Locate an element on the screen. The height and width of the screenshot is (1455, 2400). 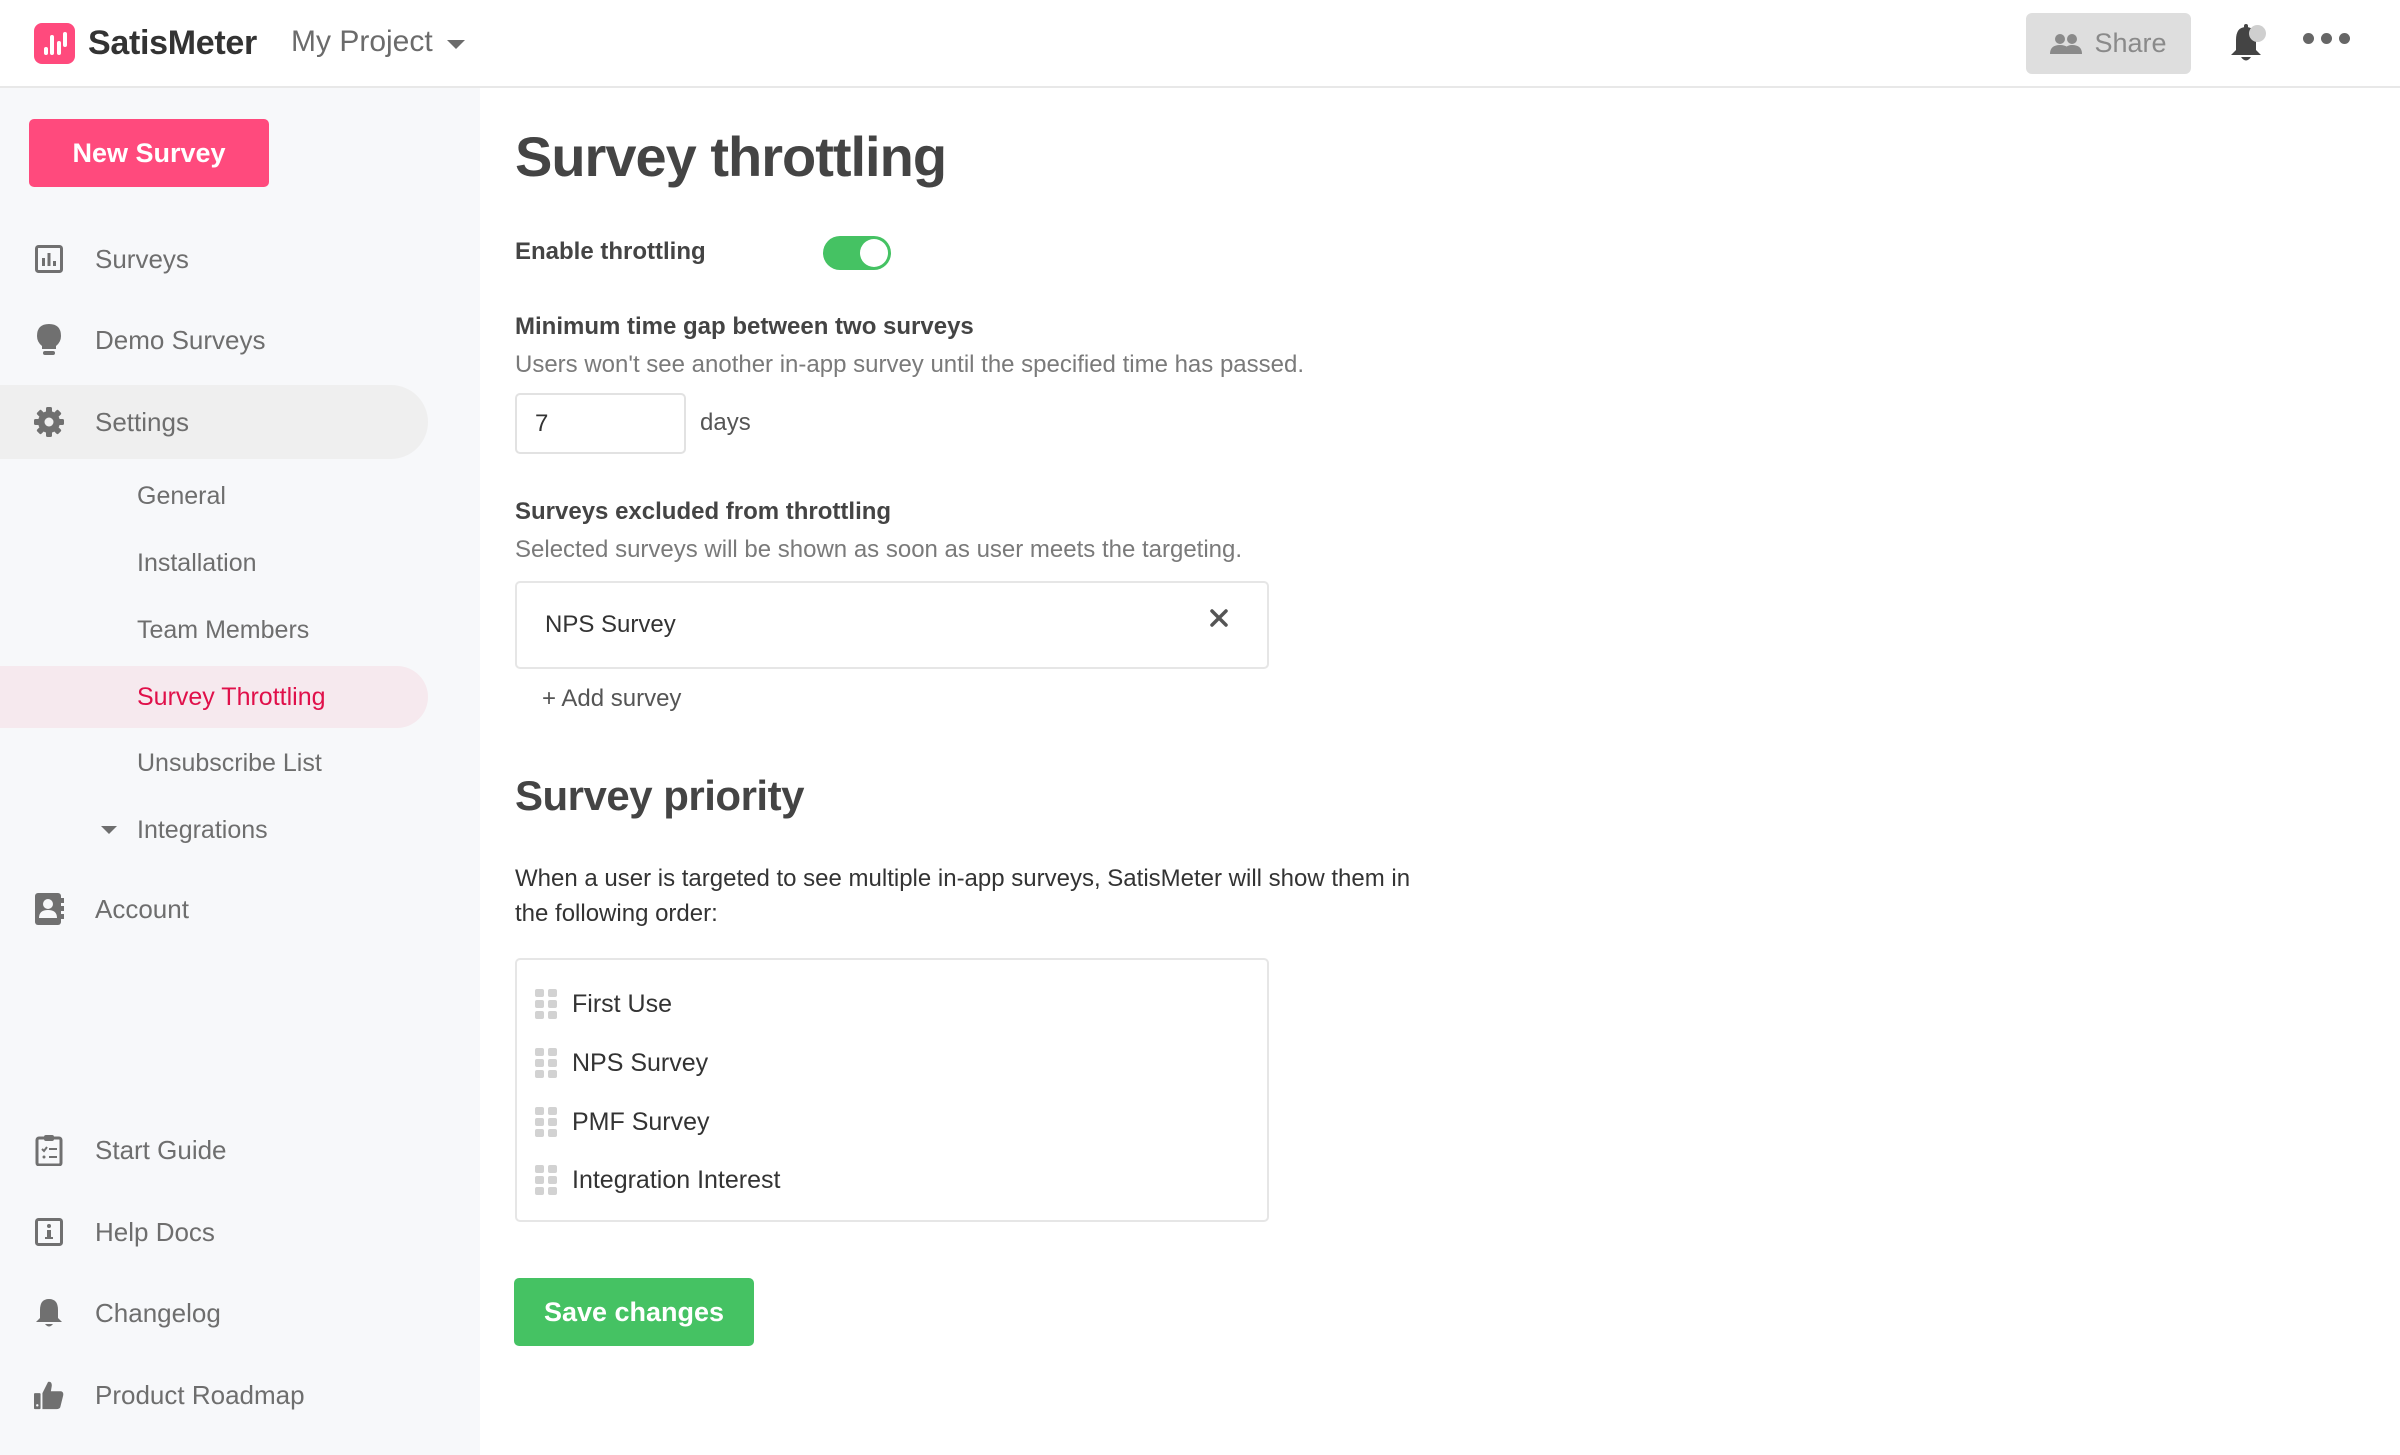
sidebar-item-account: Account is located at coordinates (214, 909).